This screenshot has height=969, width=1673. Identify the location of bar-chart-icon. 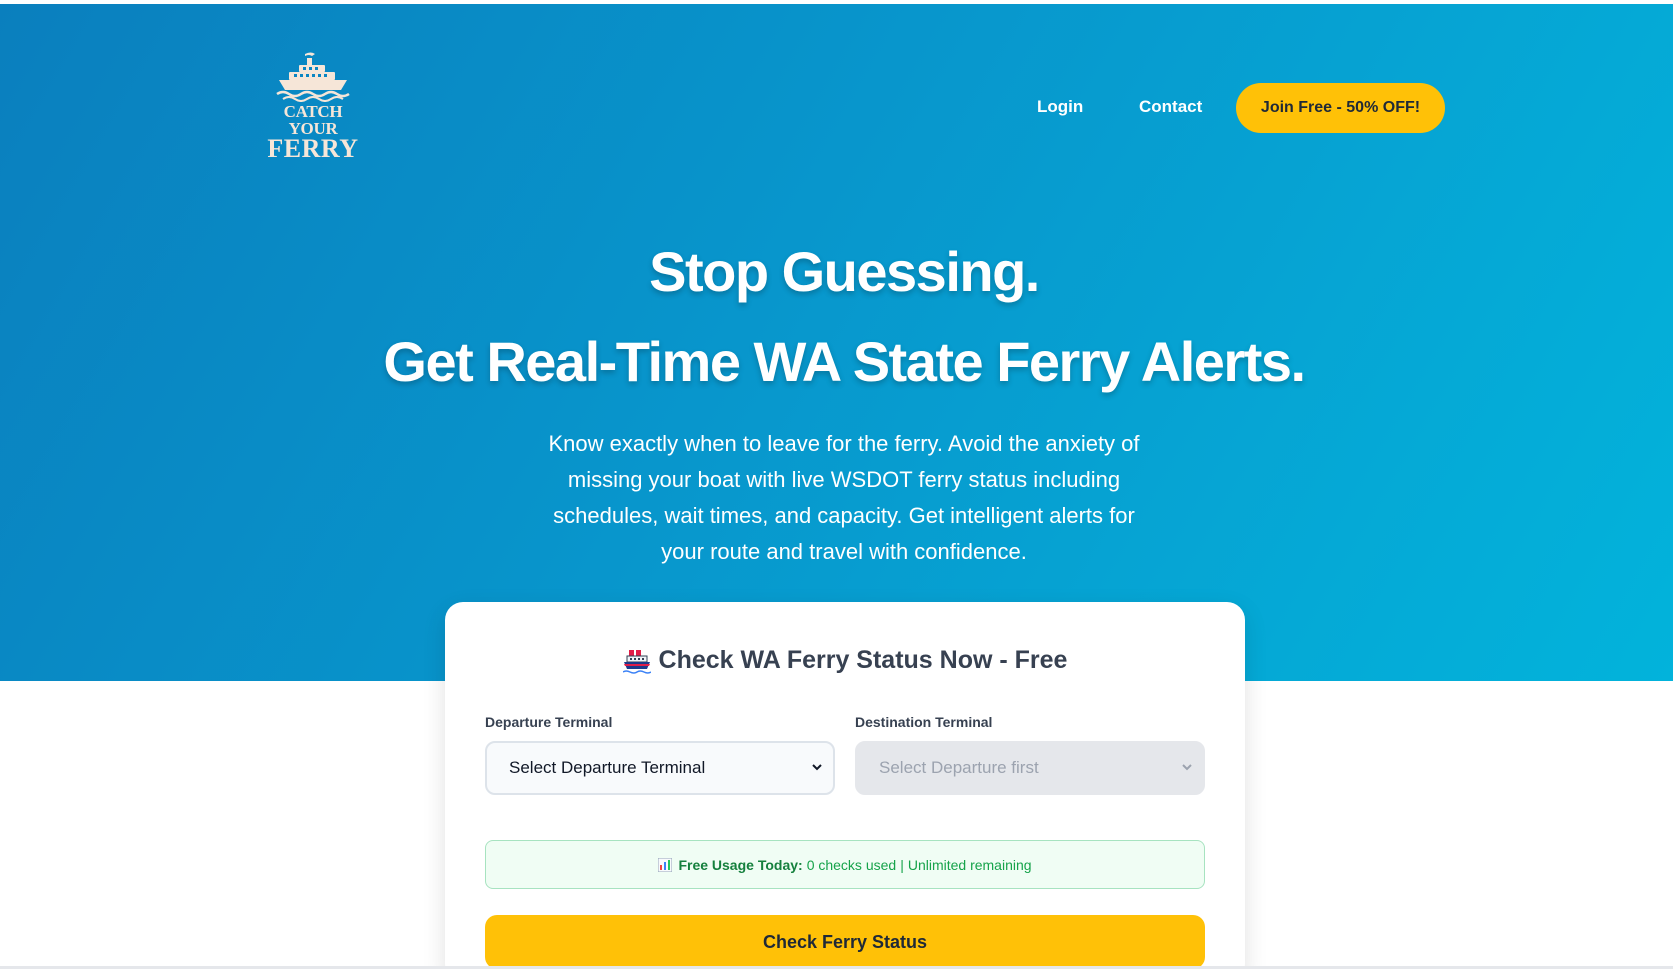
(665, 864).